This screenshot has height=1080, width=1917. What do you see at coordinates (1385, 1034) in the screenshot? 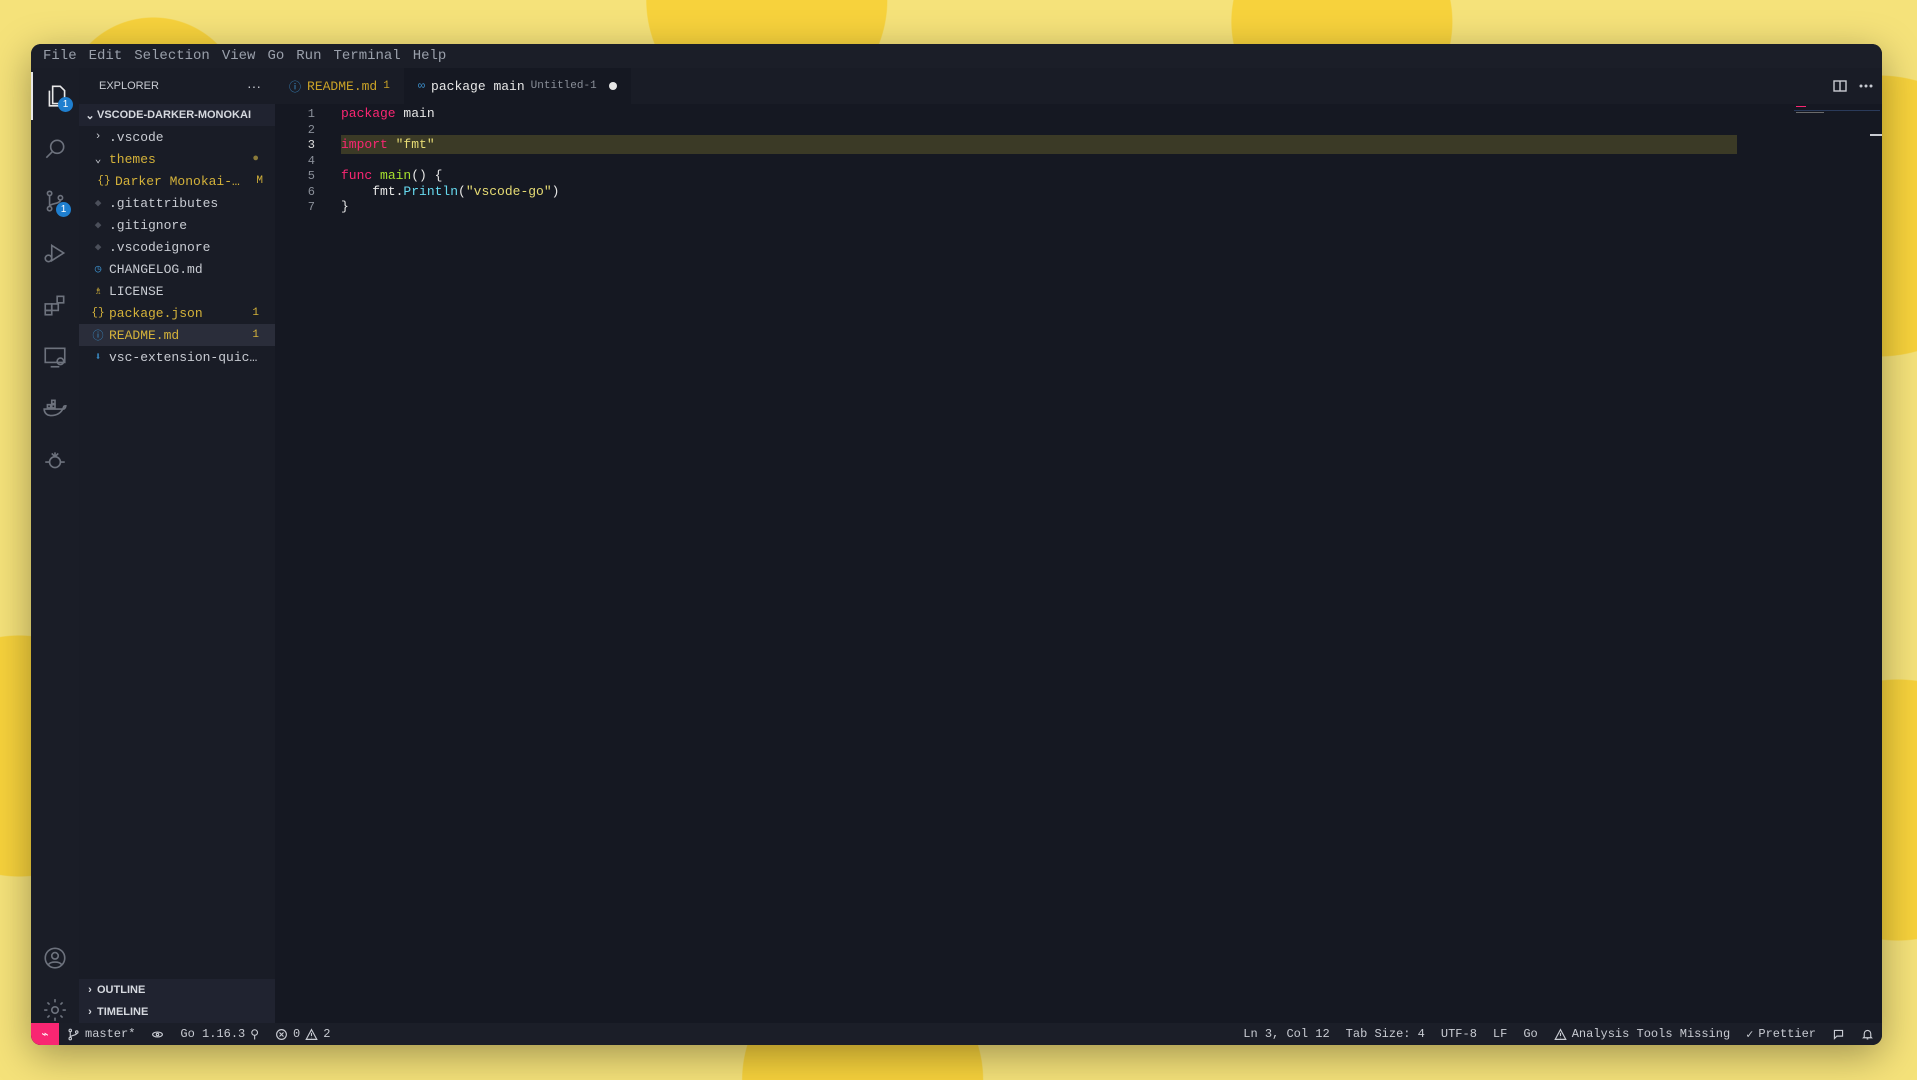
I see `tab-size: Tab Size: 4` at bounding box center [1385, 1034].